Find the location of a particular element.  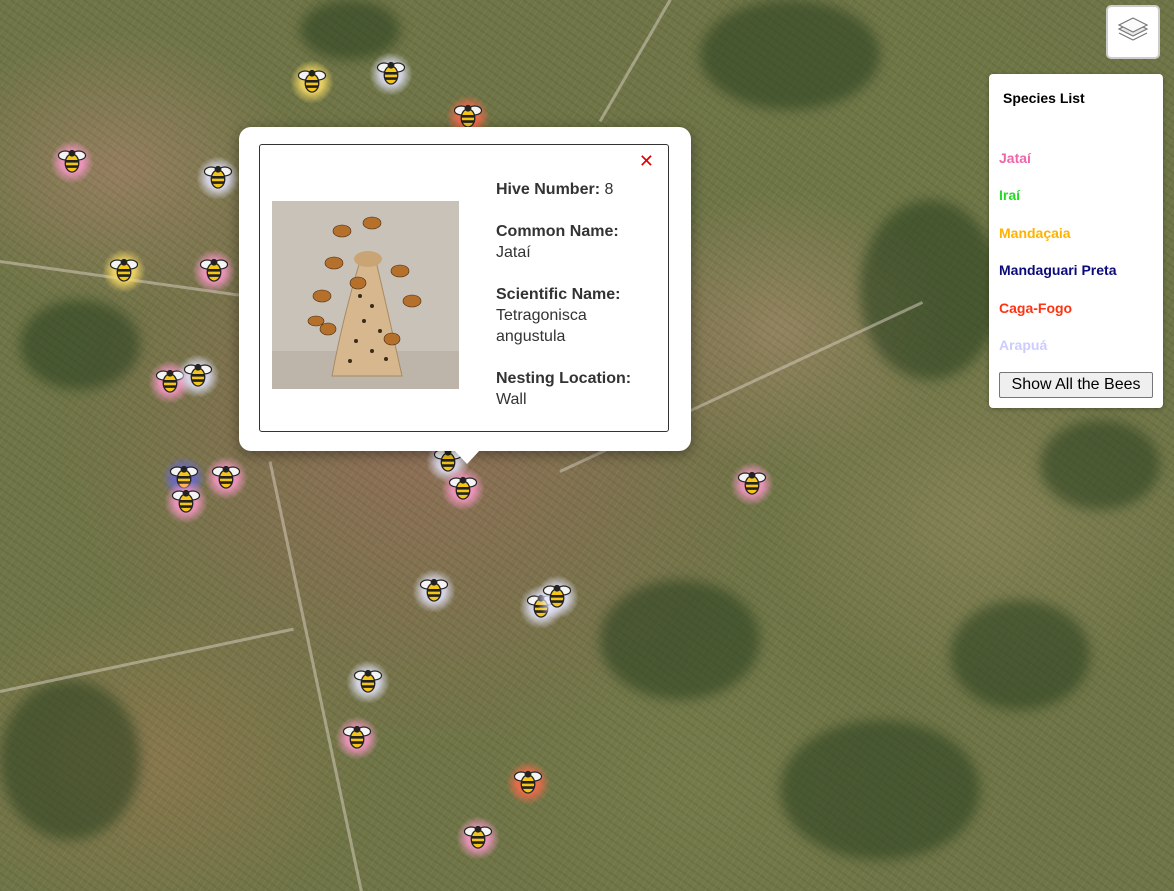

nesting-location-label: Nesting Location: is located at coordinates (564, 378).